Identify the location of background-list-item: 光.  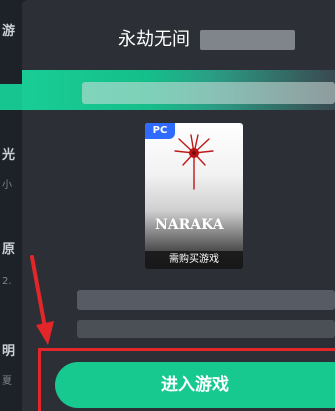
(8, 156).